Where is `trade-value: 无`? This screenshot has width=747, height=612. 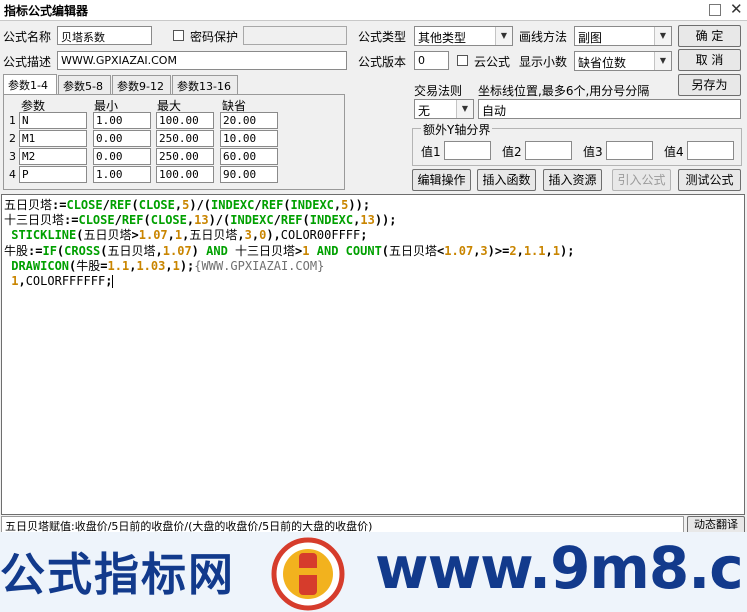 trade-value: 无 is located at coordinates (424, 111).